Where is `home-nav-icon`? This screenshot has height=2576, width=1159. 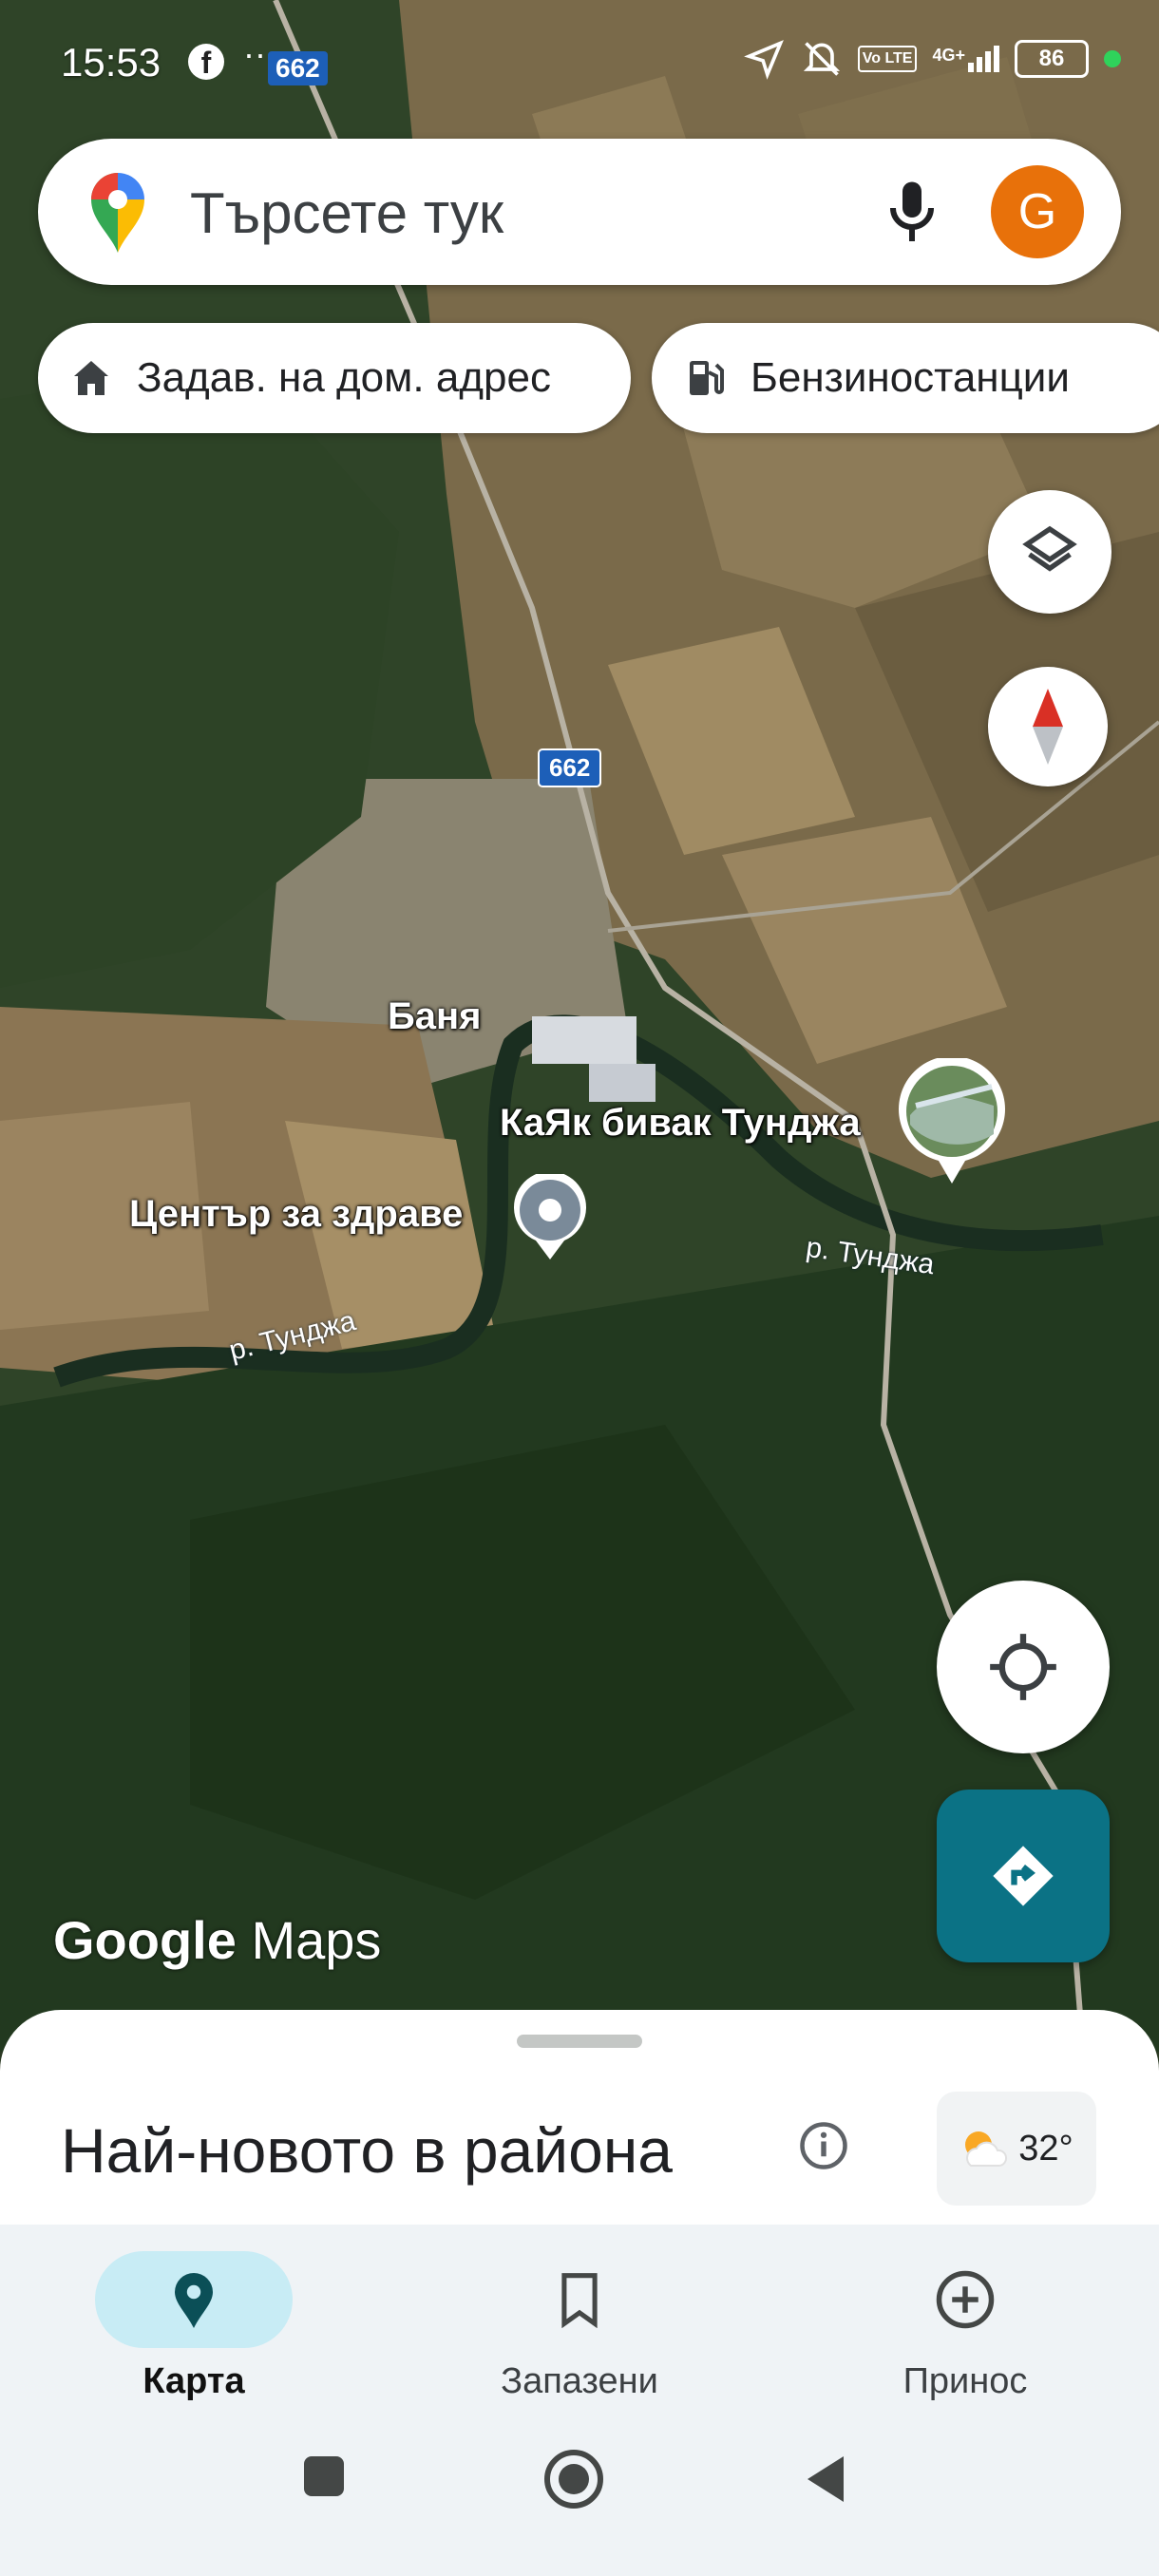
home-nav-icon is located at coordinates (573, 2479).